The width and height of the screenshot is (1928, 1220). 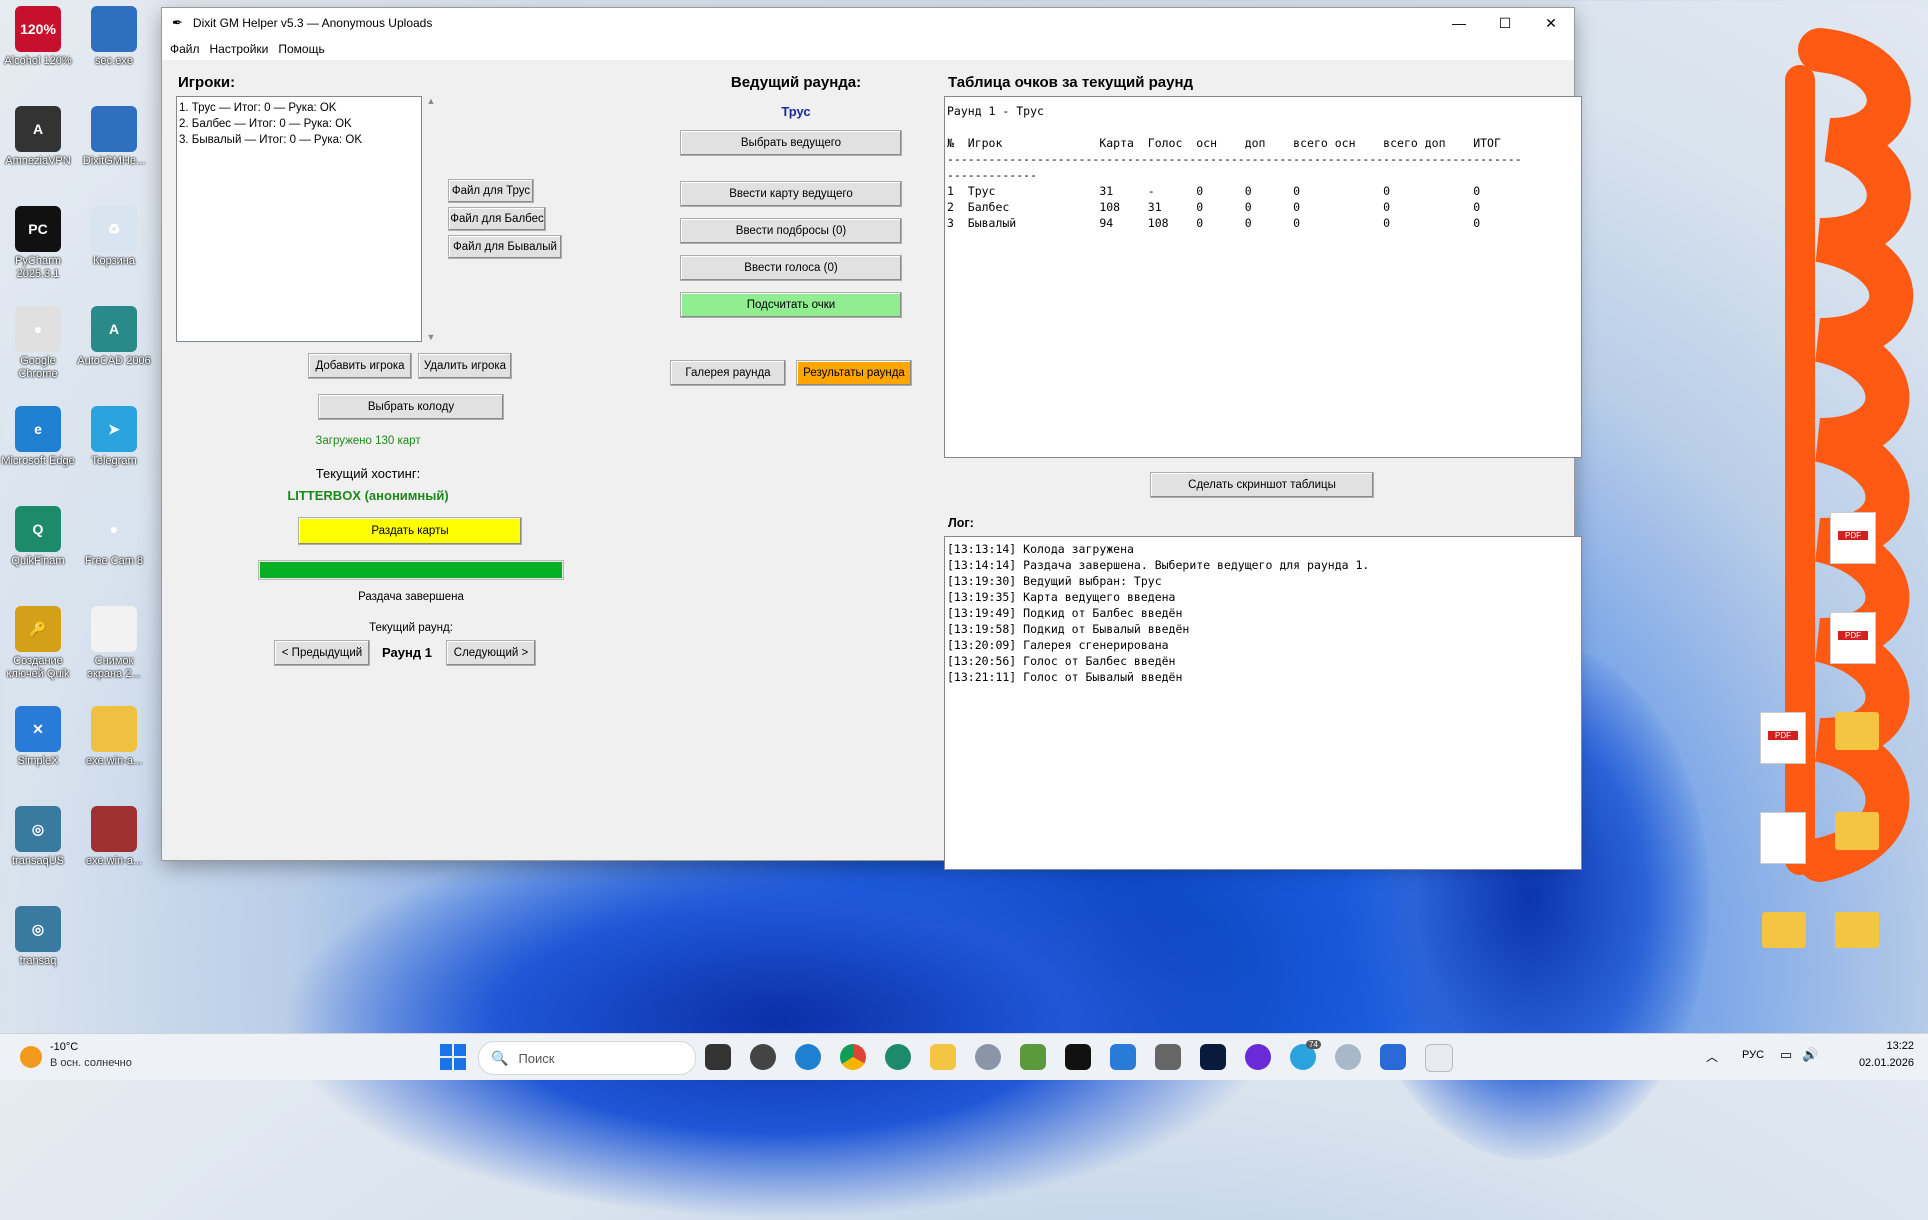 I want to click on menu-help: Помощь, so click(x=304, y=49).